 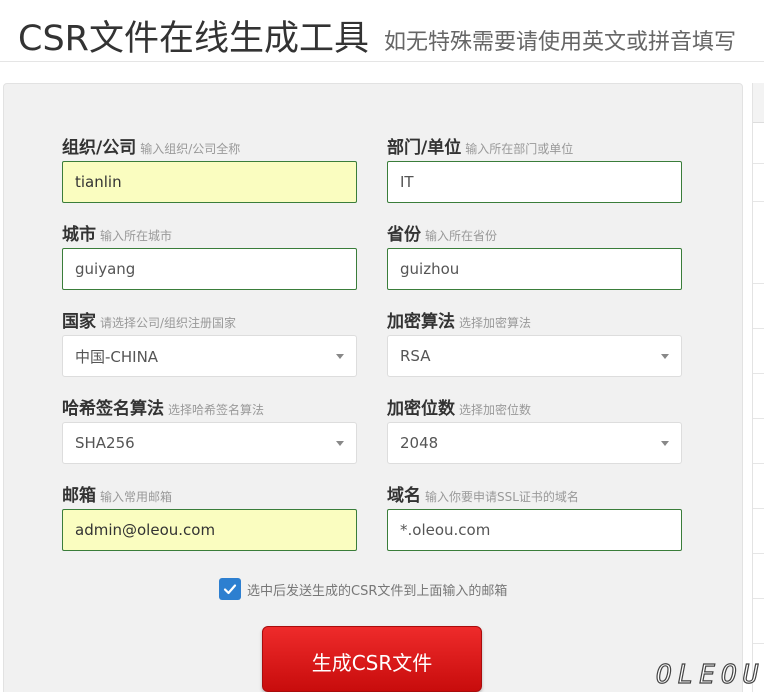 I want to click on dept-label: 部门/单位 输入所在部门或单位, so click(x=535, y=145).